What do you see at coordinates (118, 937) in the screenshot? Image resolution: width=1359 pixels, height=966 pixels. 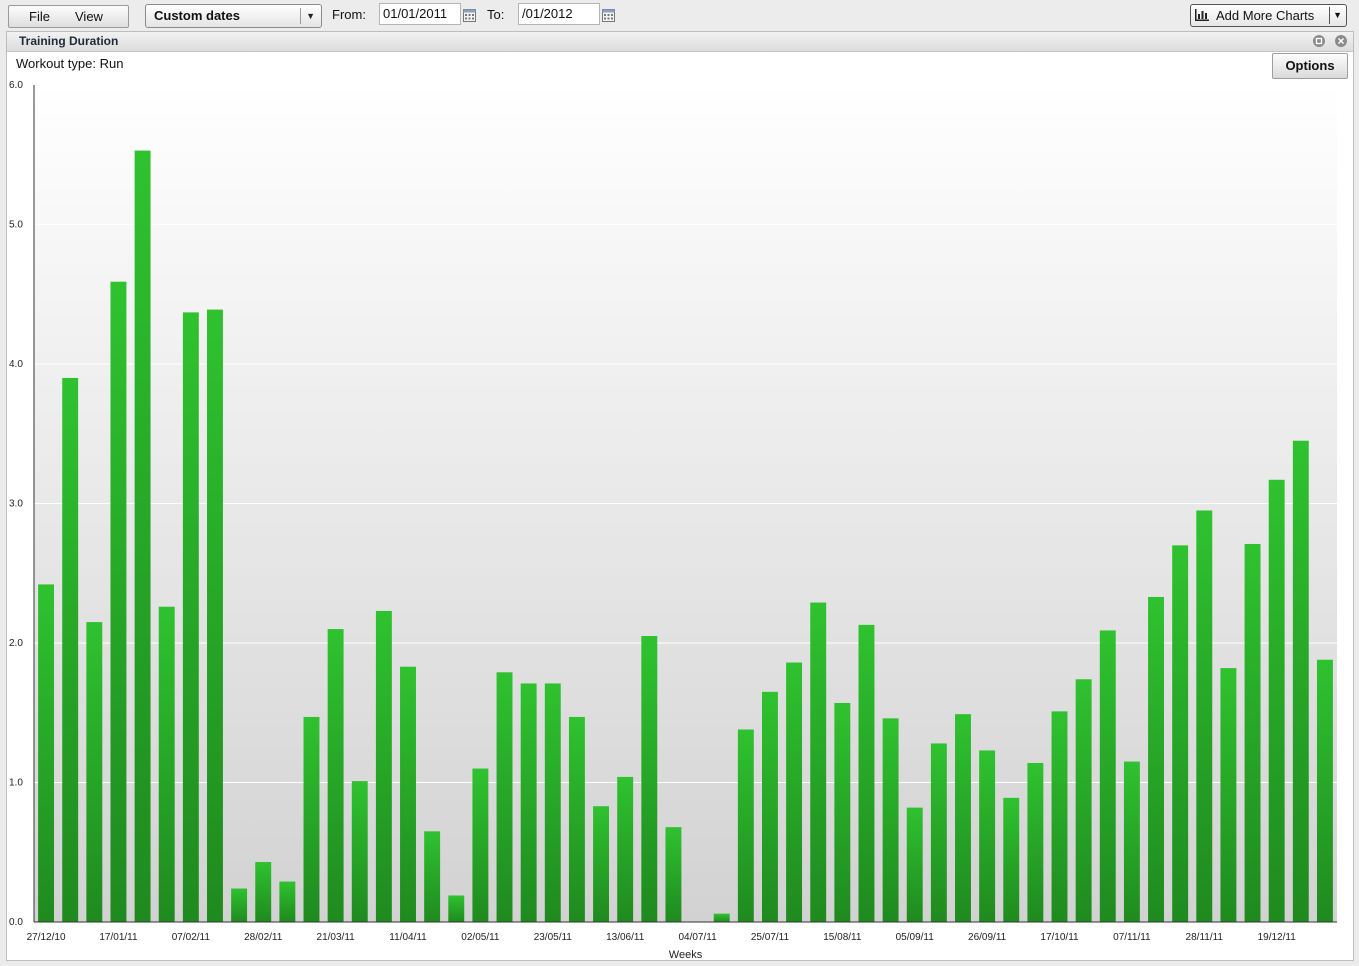 I see `x-tick-label: 17/01/11` at bounding box center [118, 937].